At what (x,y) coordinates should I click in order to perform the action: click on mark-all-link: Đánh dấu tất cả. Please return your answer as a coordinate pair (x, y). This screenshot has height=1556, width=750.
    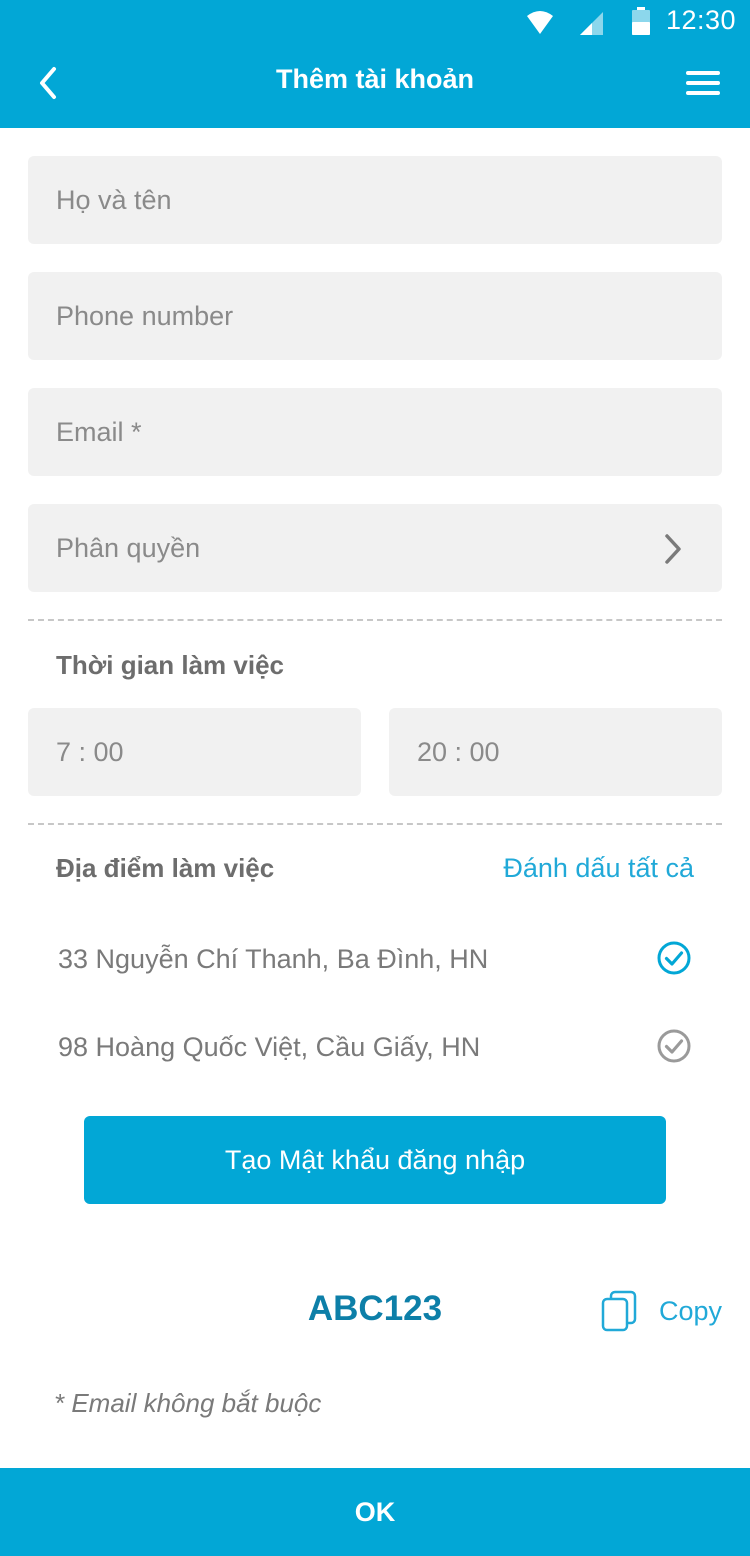
    Looking at the image, I should click on (598, 868).